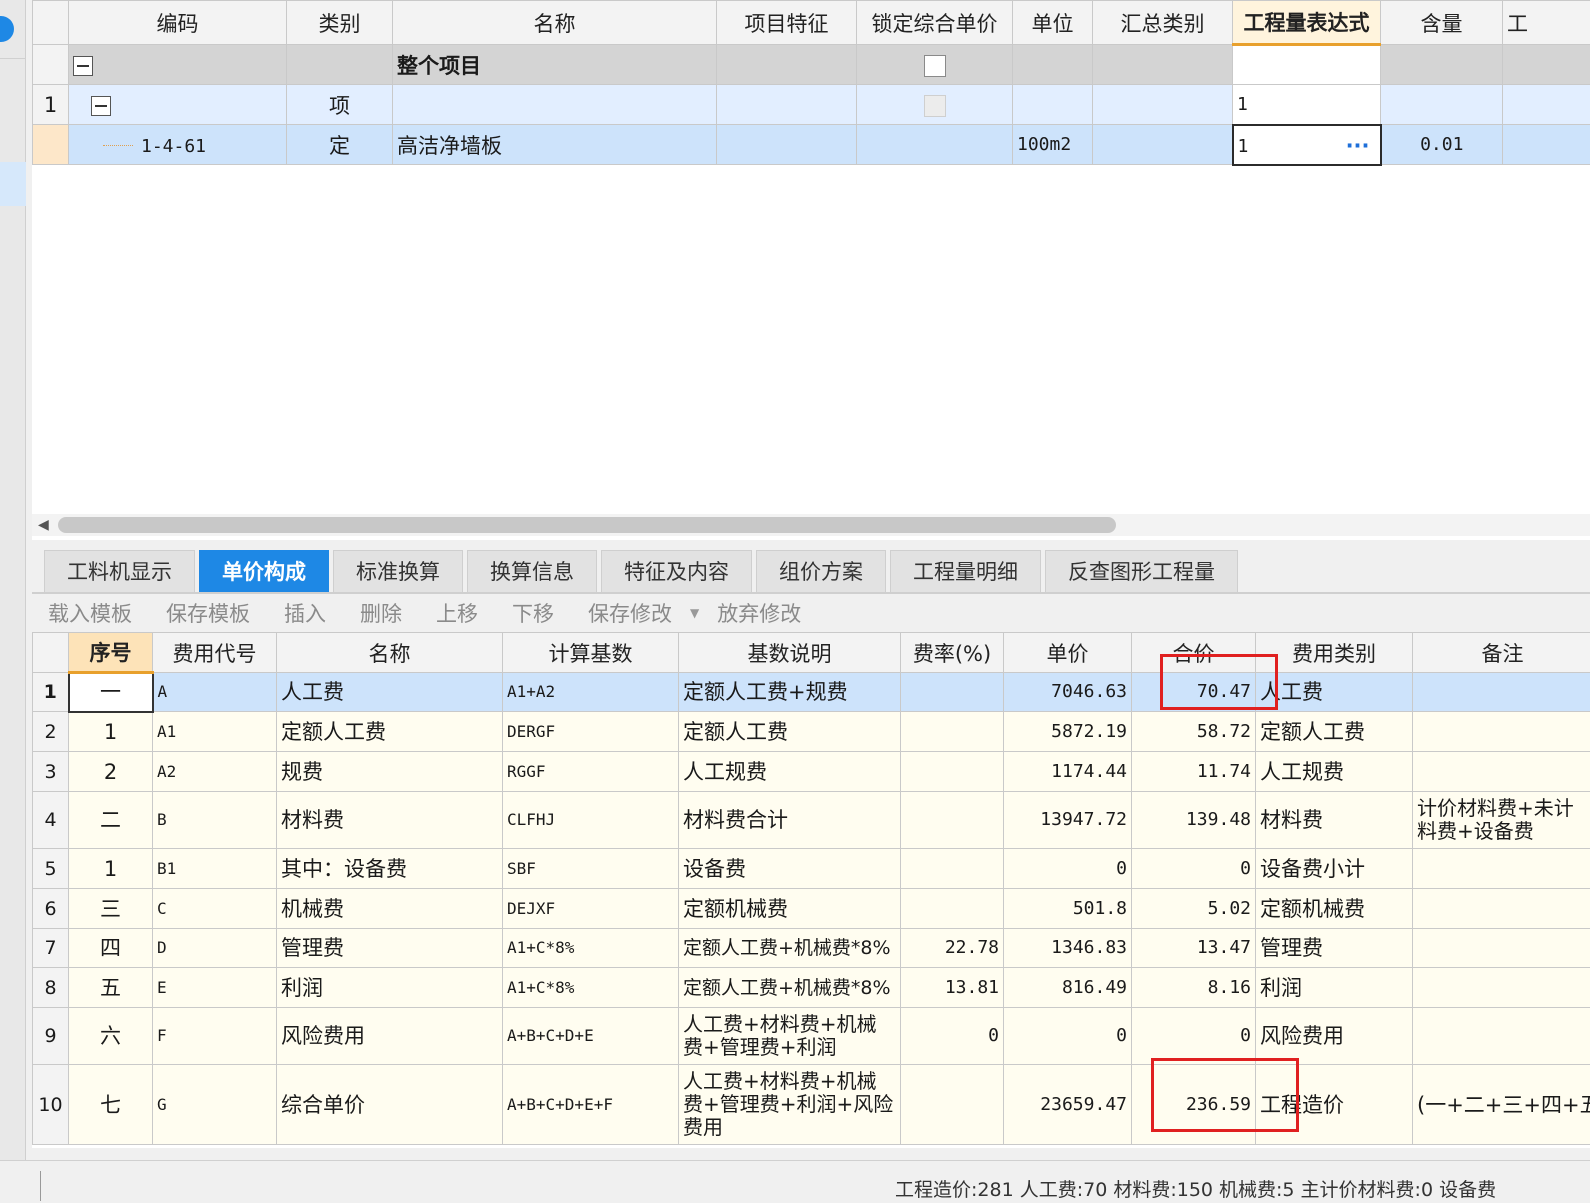 This screenshot has height=1203, width=1590. I want to click on total-cell: 58.72, so click(1193, 731).